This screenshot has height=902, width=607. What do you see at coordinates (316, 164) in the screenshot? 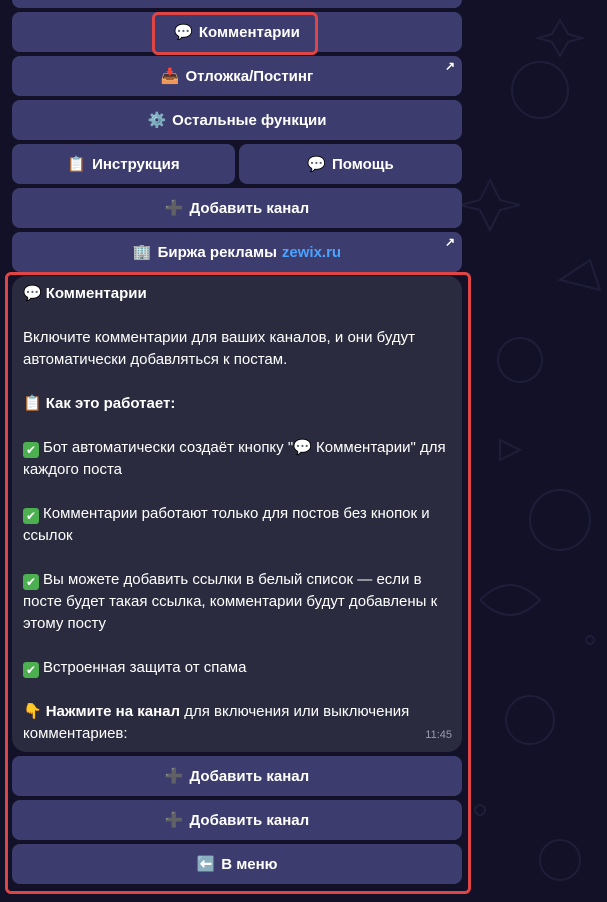
I see `speech-bubble-icon: 💬` at bounding box center [316, 164].